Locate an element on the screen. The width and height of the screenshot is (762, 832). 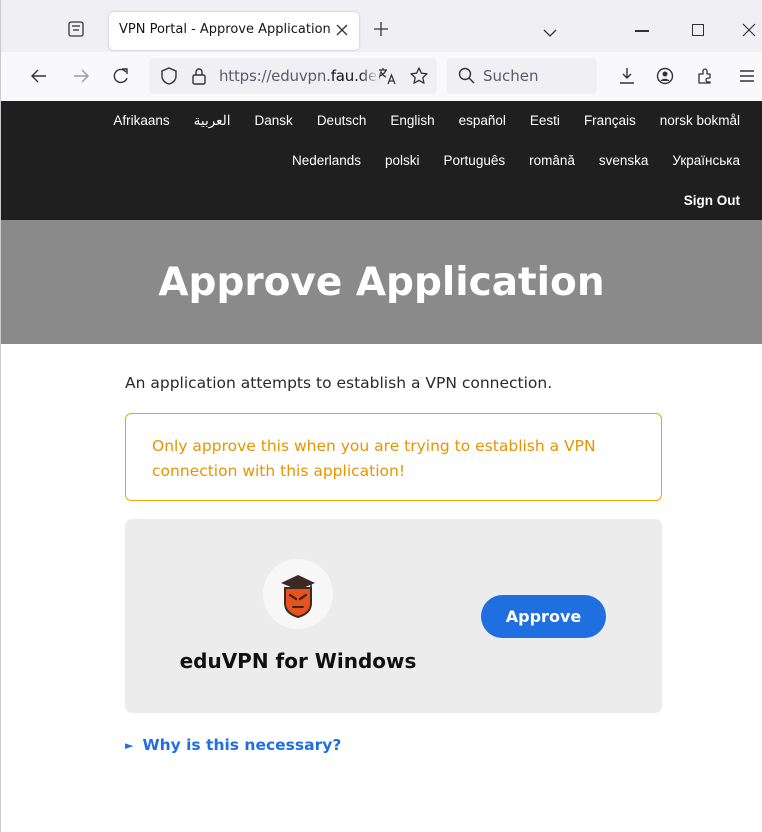
lock-icon is located at coordinates (199, 76).